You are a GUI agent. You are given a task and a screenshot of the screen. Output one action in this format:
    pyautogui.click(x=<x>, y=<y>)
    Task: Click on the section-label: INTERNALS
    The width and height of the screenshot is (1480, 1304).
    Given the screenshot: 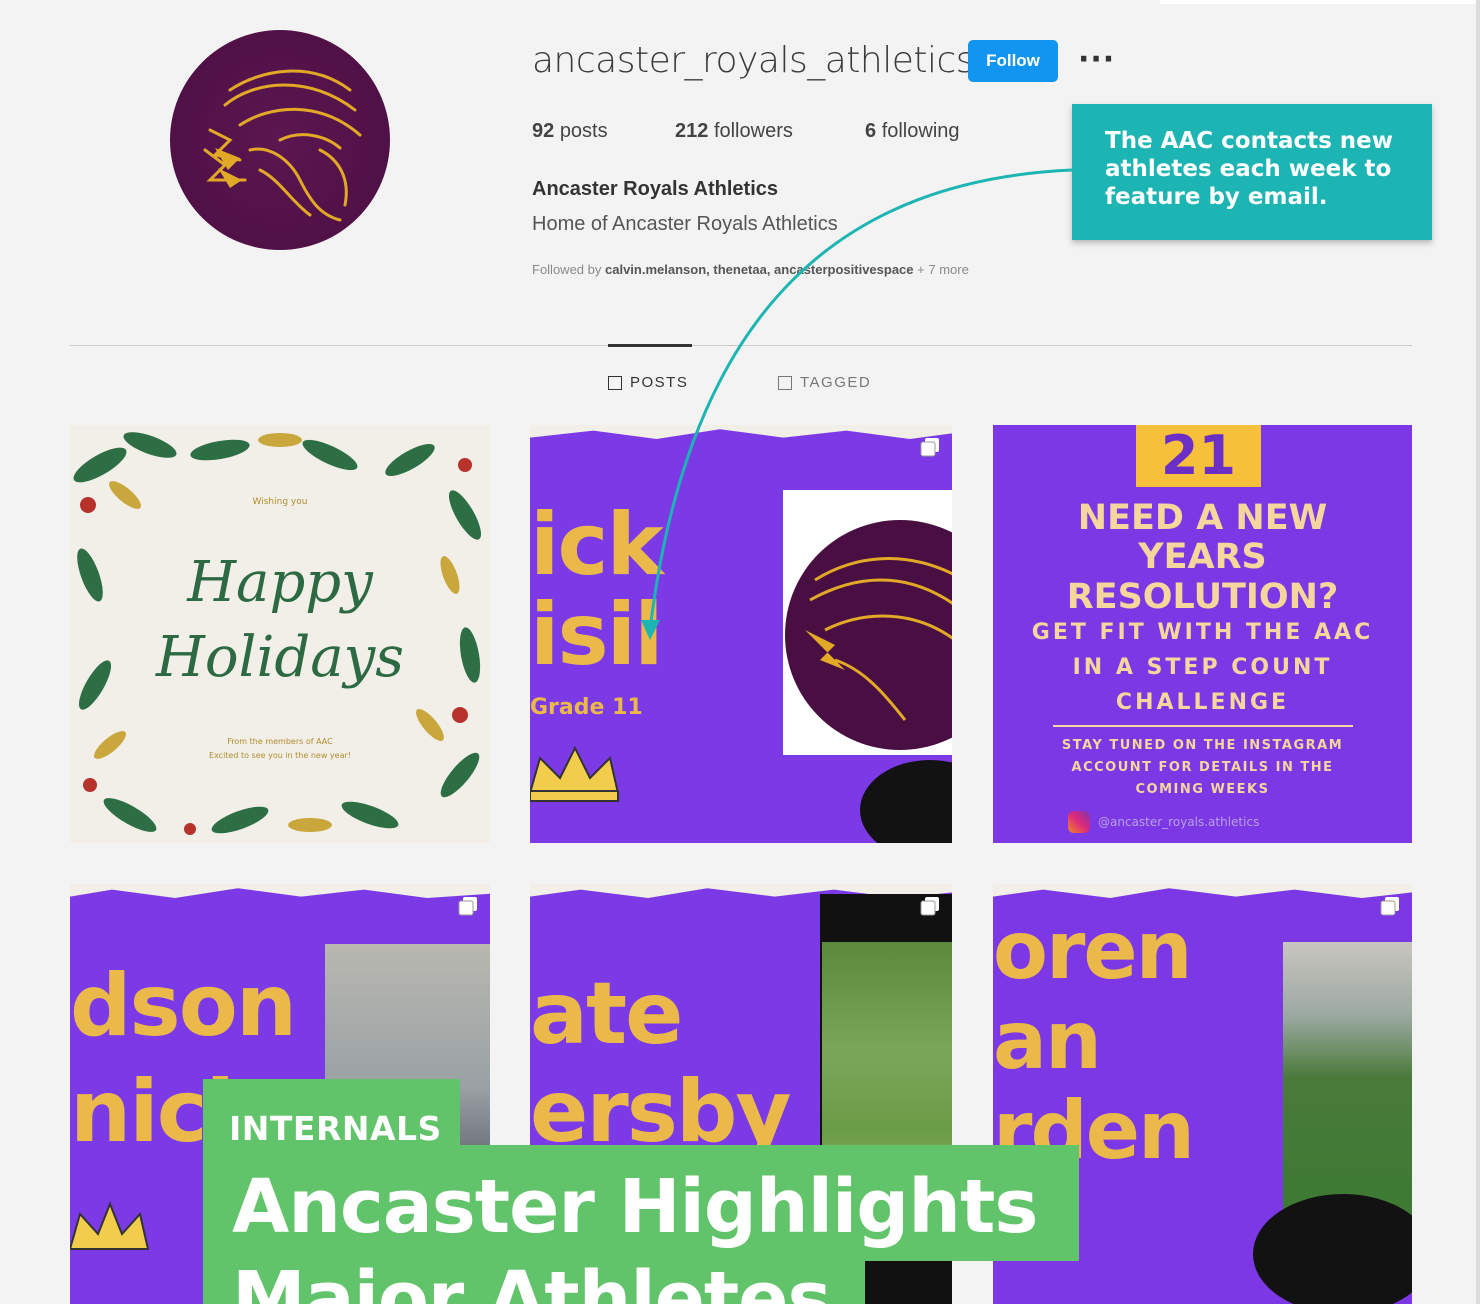 What is the action you would take?
    pyautogui.click(x=335, y=1128)
    